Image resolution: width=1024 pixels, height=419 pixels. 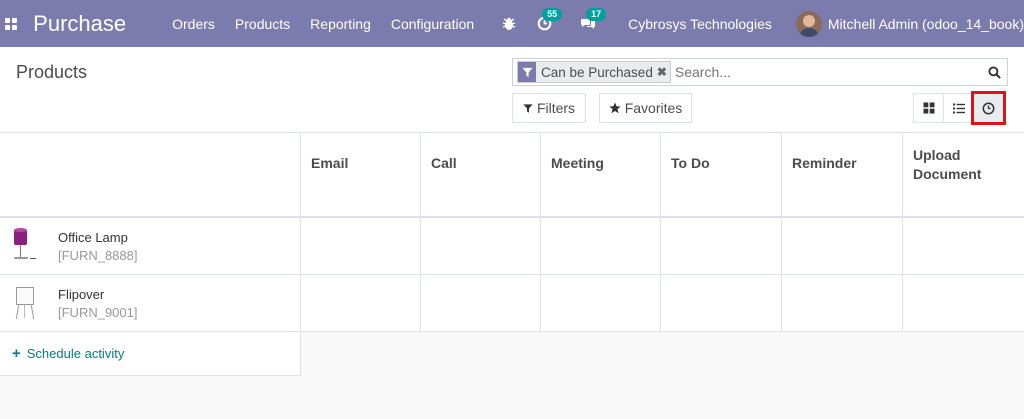 What do you see at coordinates (93, 237) in the screenshot?
I see `product-name: Office Lamp` at bounding box center [93, 237].